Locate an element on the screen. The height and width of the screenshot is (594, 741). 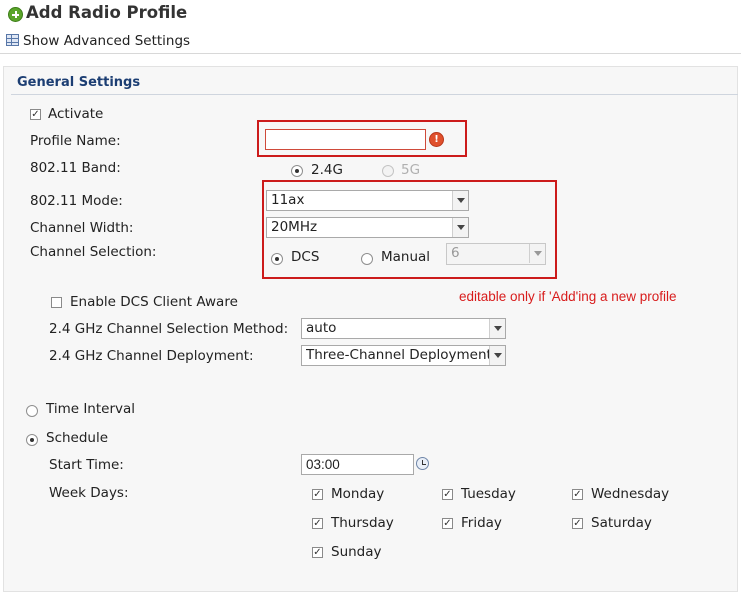
monday-label: Monday is located at coordinates (358, 494).